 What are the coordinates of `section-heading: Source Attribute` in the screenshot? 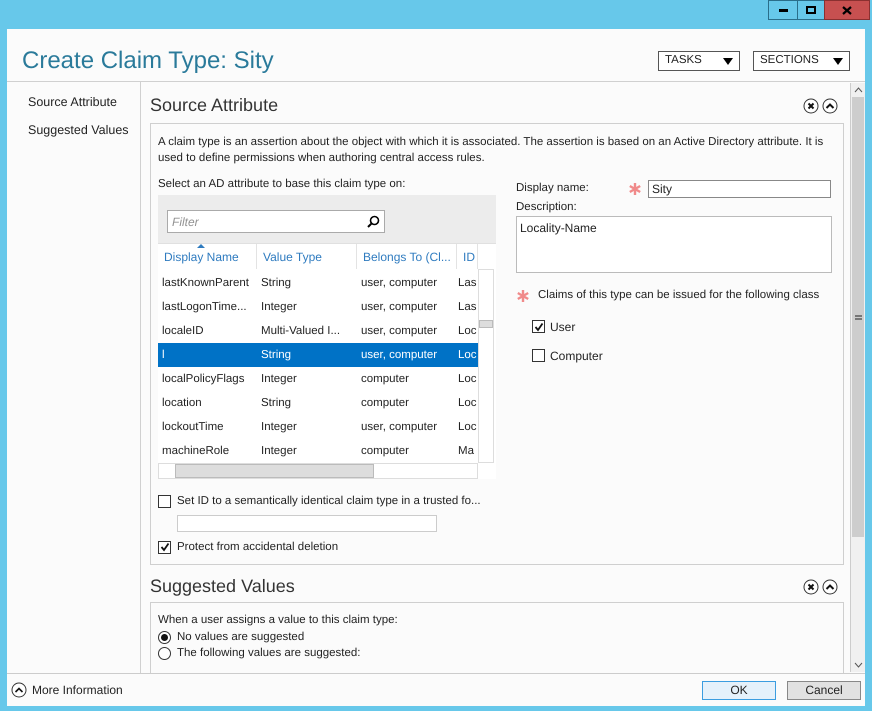 It's located at (214, 105).